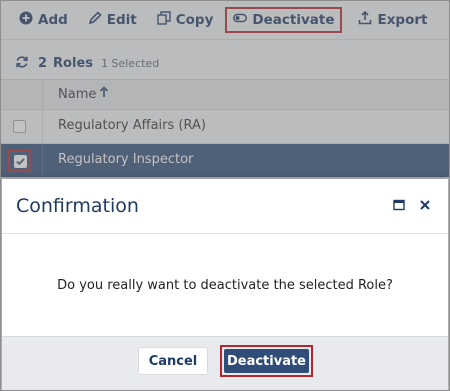 The image size is (450, 391). I want to click on deactivate-confirm-button: Deactivate, so click(266, 361).